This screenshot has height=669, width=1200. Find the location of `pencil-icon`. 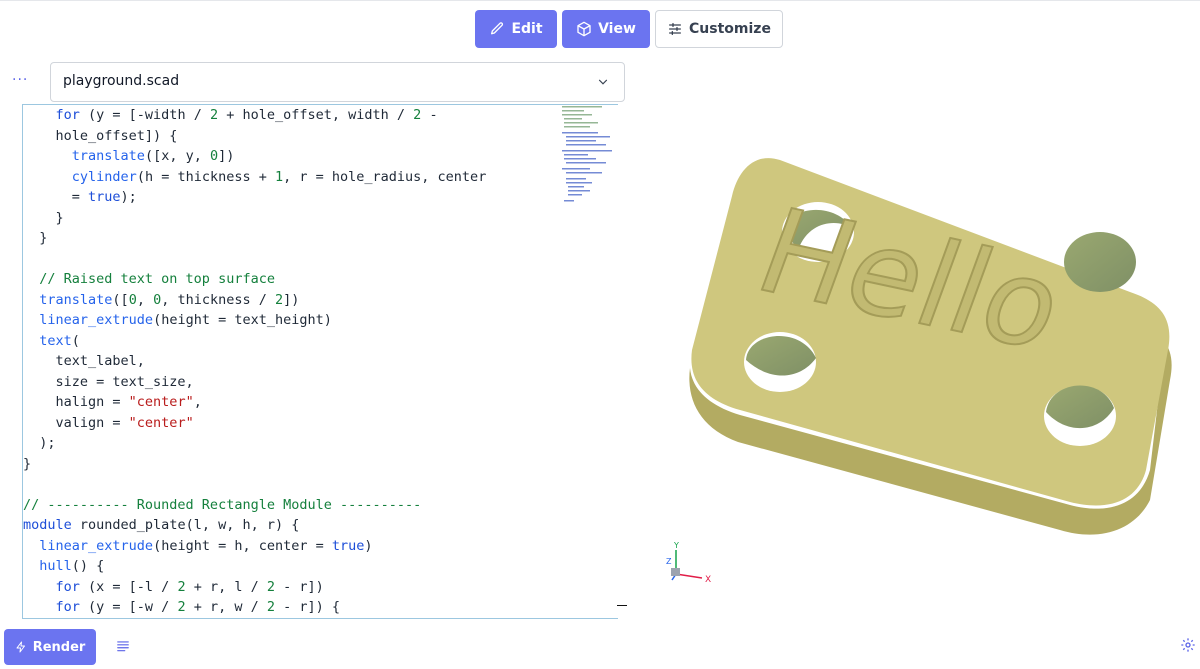

pencil-icon is located at coordinates (497, 28).